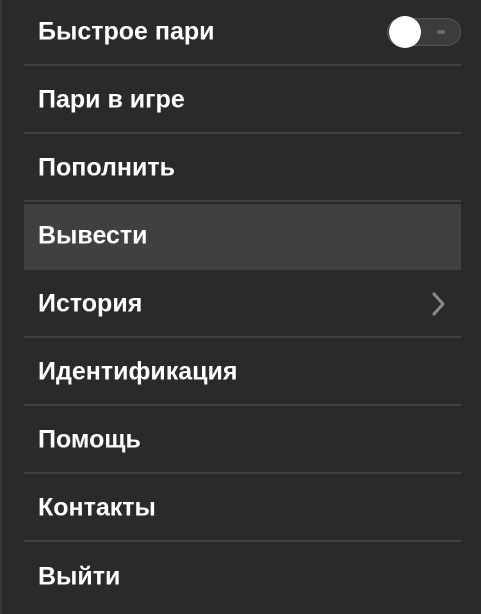  What do you see at coordinates (423, 32) in the screenshot?
I see `quick-bet-toggle` at bounding box center [423, 32].